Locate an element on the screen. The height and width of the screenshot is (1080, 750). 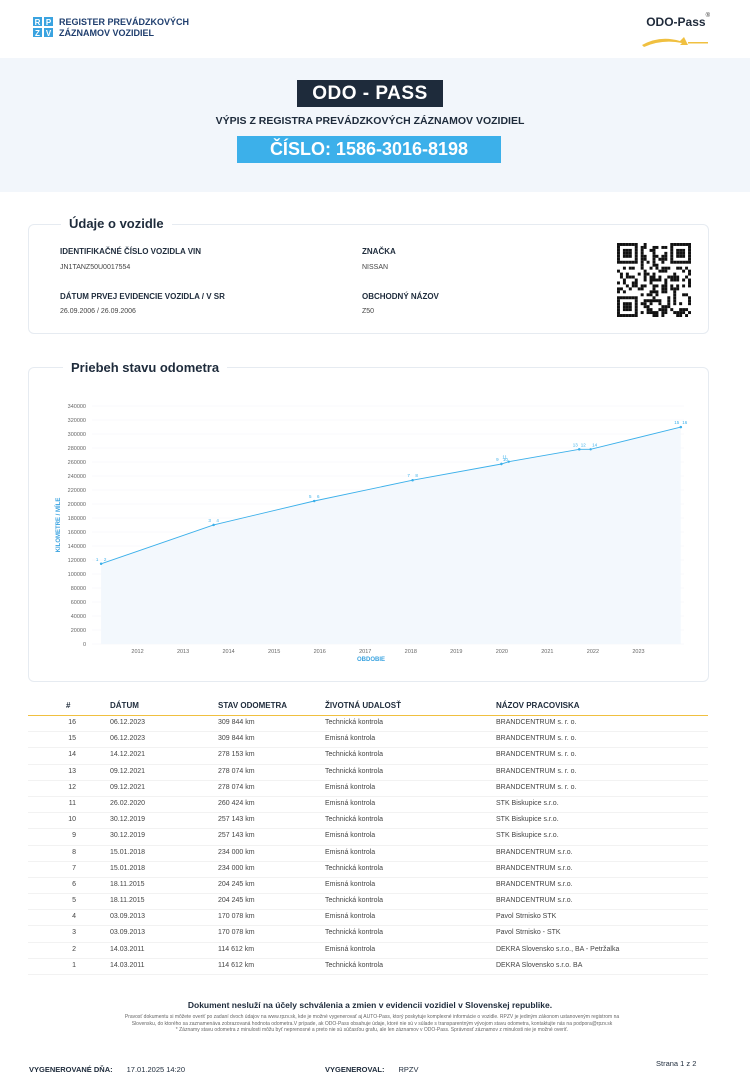
row-station: BRANDCENTRUM s.r.o. is located at coordinates (534, 868).